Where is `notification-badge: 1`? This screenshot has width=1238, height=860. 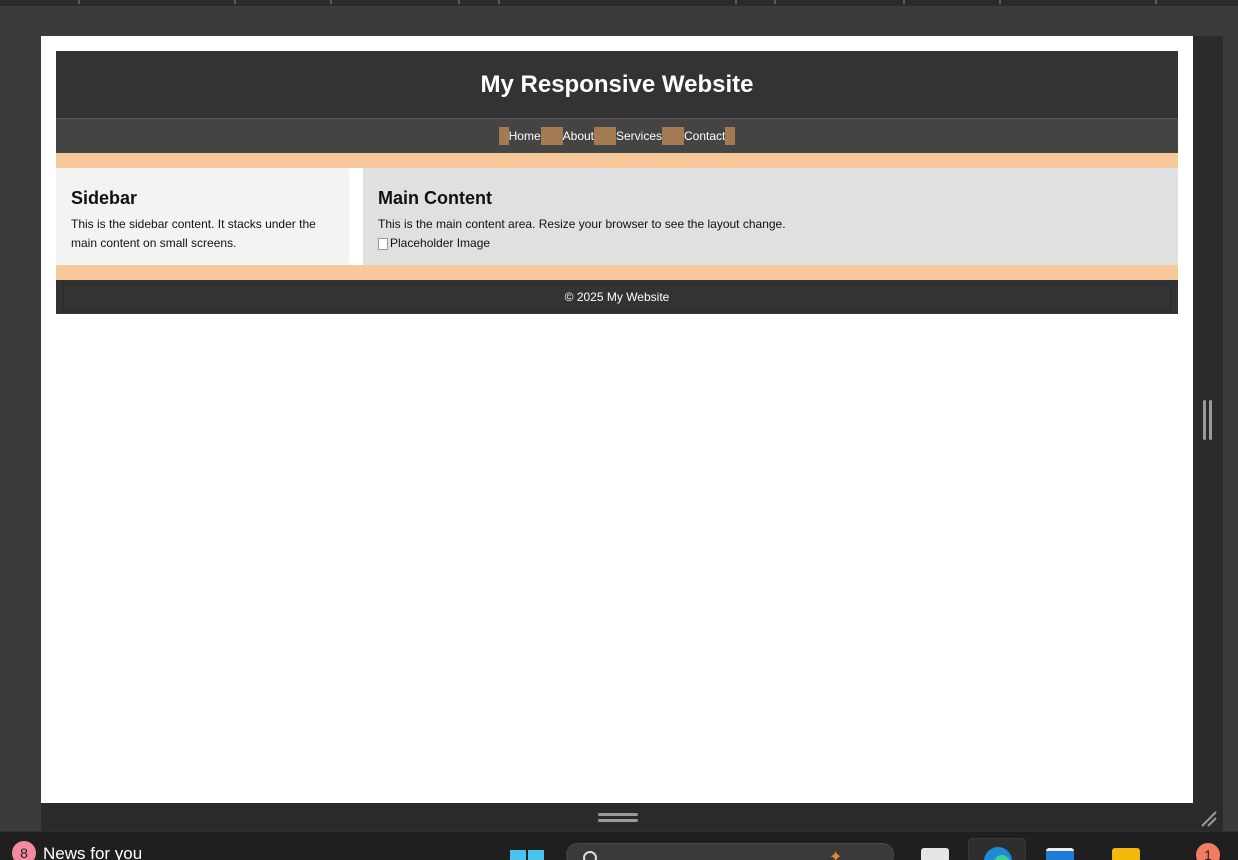 notification-badge: 1 is located at coordinates (1208, 851).